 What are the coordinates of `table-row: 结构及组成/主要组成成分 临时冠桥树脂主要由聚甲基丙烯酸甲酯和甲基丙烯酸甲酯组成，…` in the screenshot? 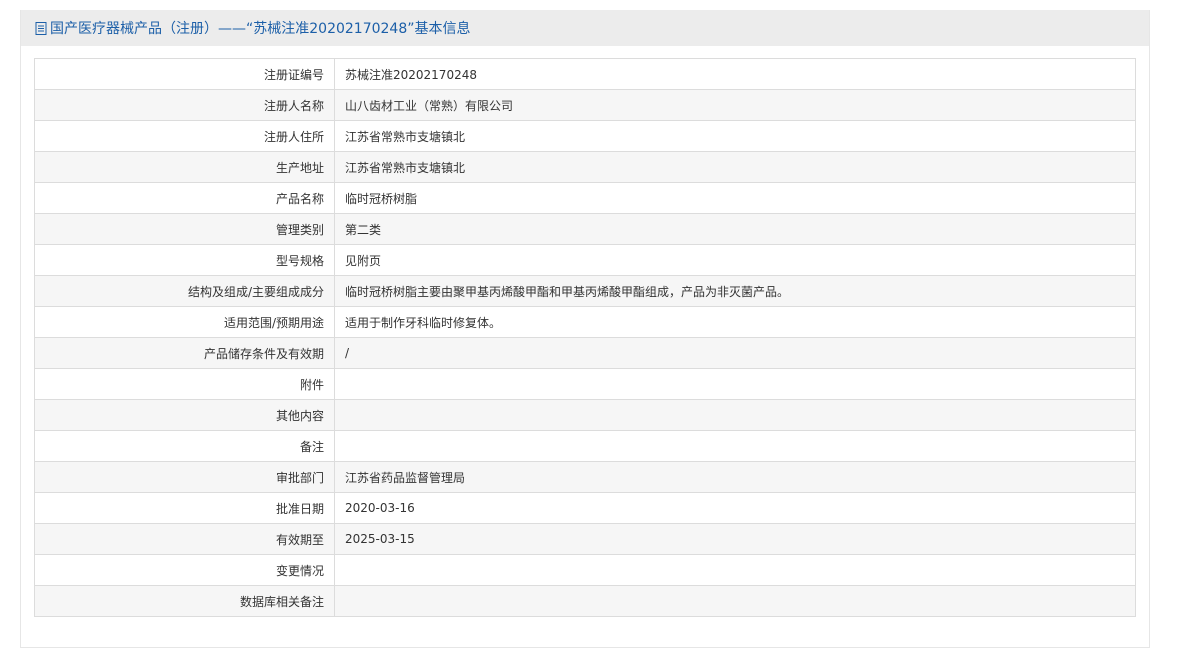 It's located at (585, 291).